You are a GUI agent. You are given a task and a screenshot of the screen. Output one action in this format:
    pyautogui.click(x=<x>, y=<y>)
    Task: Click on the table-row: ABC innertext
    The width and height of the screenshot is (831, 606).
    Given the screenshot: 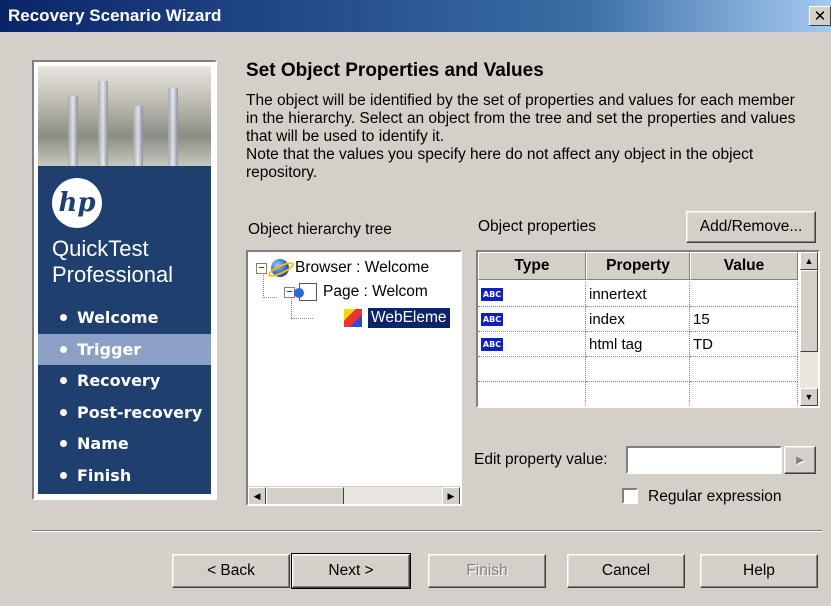 What is the action you would take?
    pyautogui.click(x=638, y=294)
    